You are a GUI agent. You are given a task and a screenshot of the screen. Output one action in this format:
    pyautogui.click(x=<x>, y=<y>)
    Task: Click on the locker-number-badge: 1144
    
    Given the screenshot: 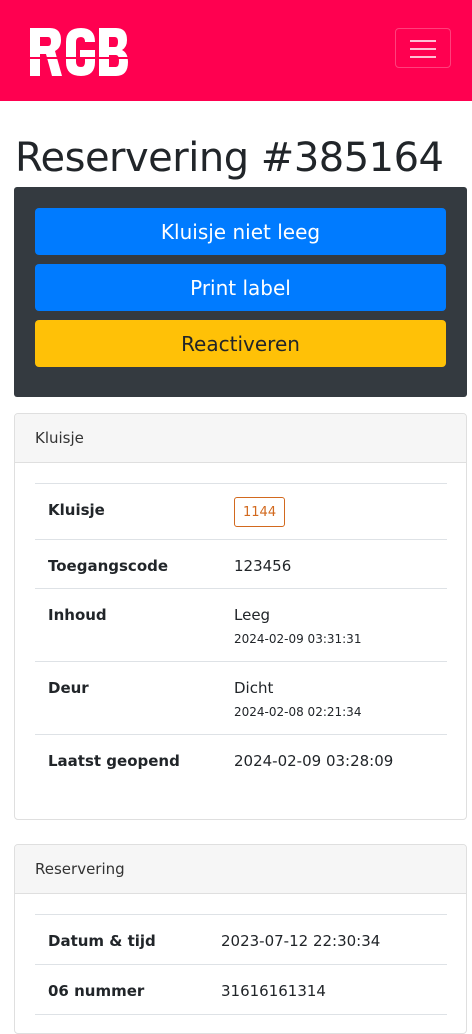 What is the action you would take?
    pyautogui.click(x=260, y=512)
    